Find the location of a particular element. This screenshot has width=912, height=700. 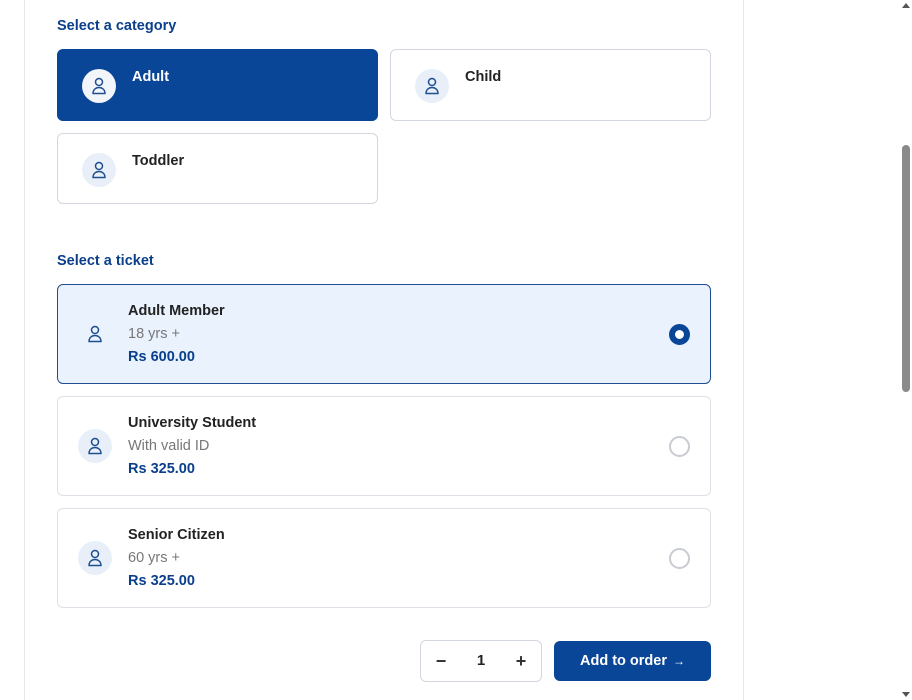

quantity-stepper: − 1 + is located at coordinates (481, 661).